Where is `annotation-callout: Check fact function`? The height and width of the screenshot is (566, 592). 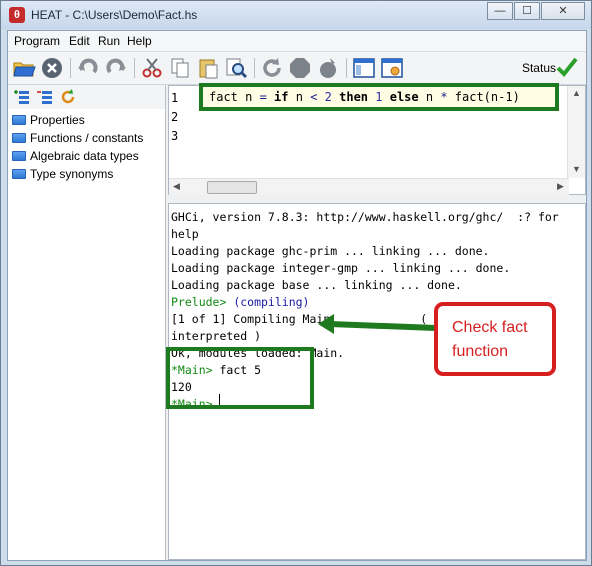 annotation-callout: Check fact function is located at coordinates (495, 339).